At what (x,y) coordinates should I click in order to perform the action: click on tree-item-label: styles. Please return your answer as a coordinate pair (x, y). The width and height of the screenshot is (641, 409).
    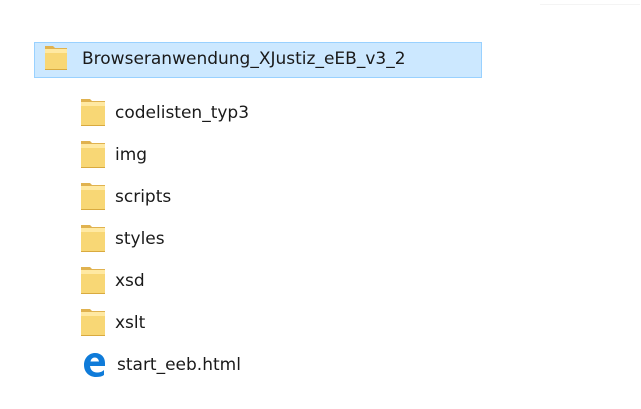
    Looking at the image, I should click on (140, 239).